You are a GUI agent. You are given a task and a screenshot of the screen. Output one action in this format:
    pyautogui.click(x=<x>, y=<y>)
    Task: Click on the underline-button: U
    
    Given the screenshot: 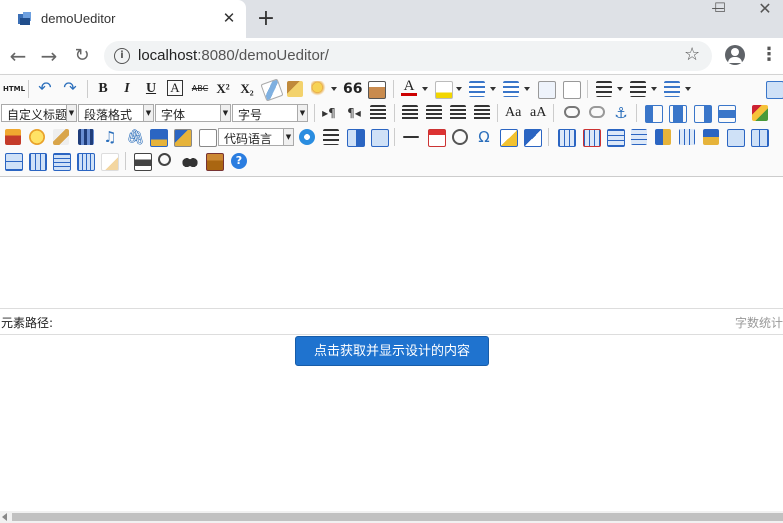 What is the action you would take?
    pyautogui.click(x=151, y=89)
    